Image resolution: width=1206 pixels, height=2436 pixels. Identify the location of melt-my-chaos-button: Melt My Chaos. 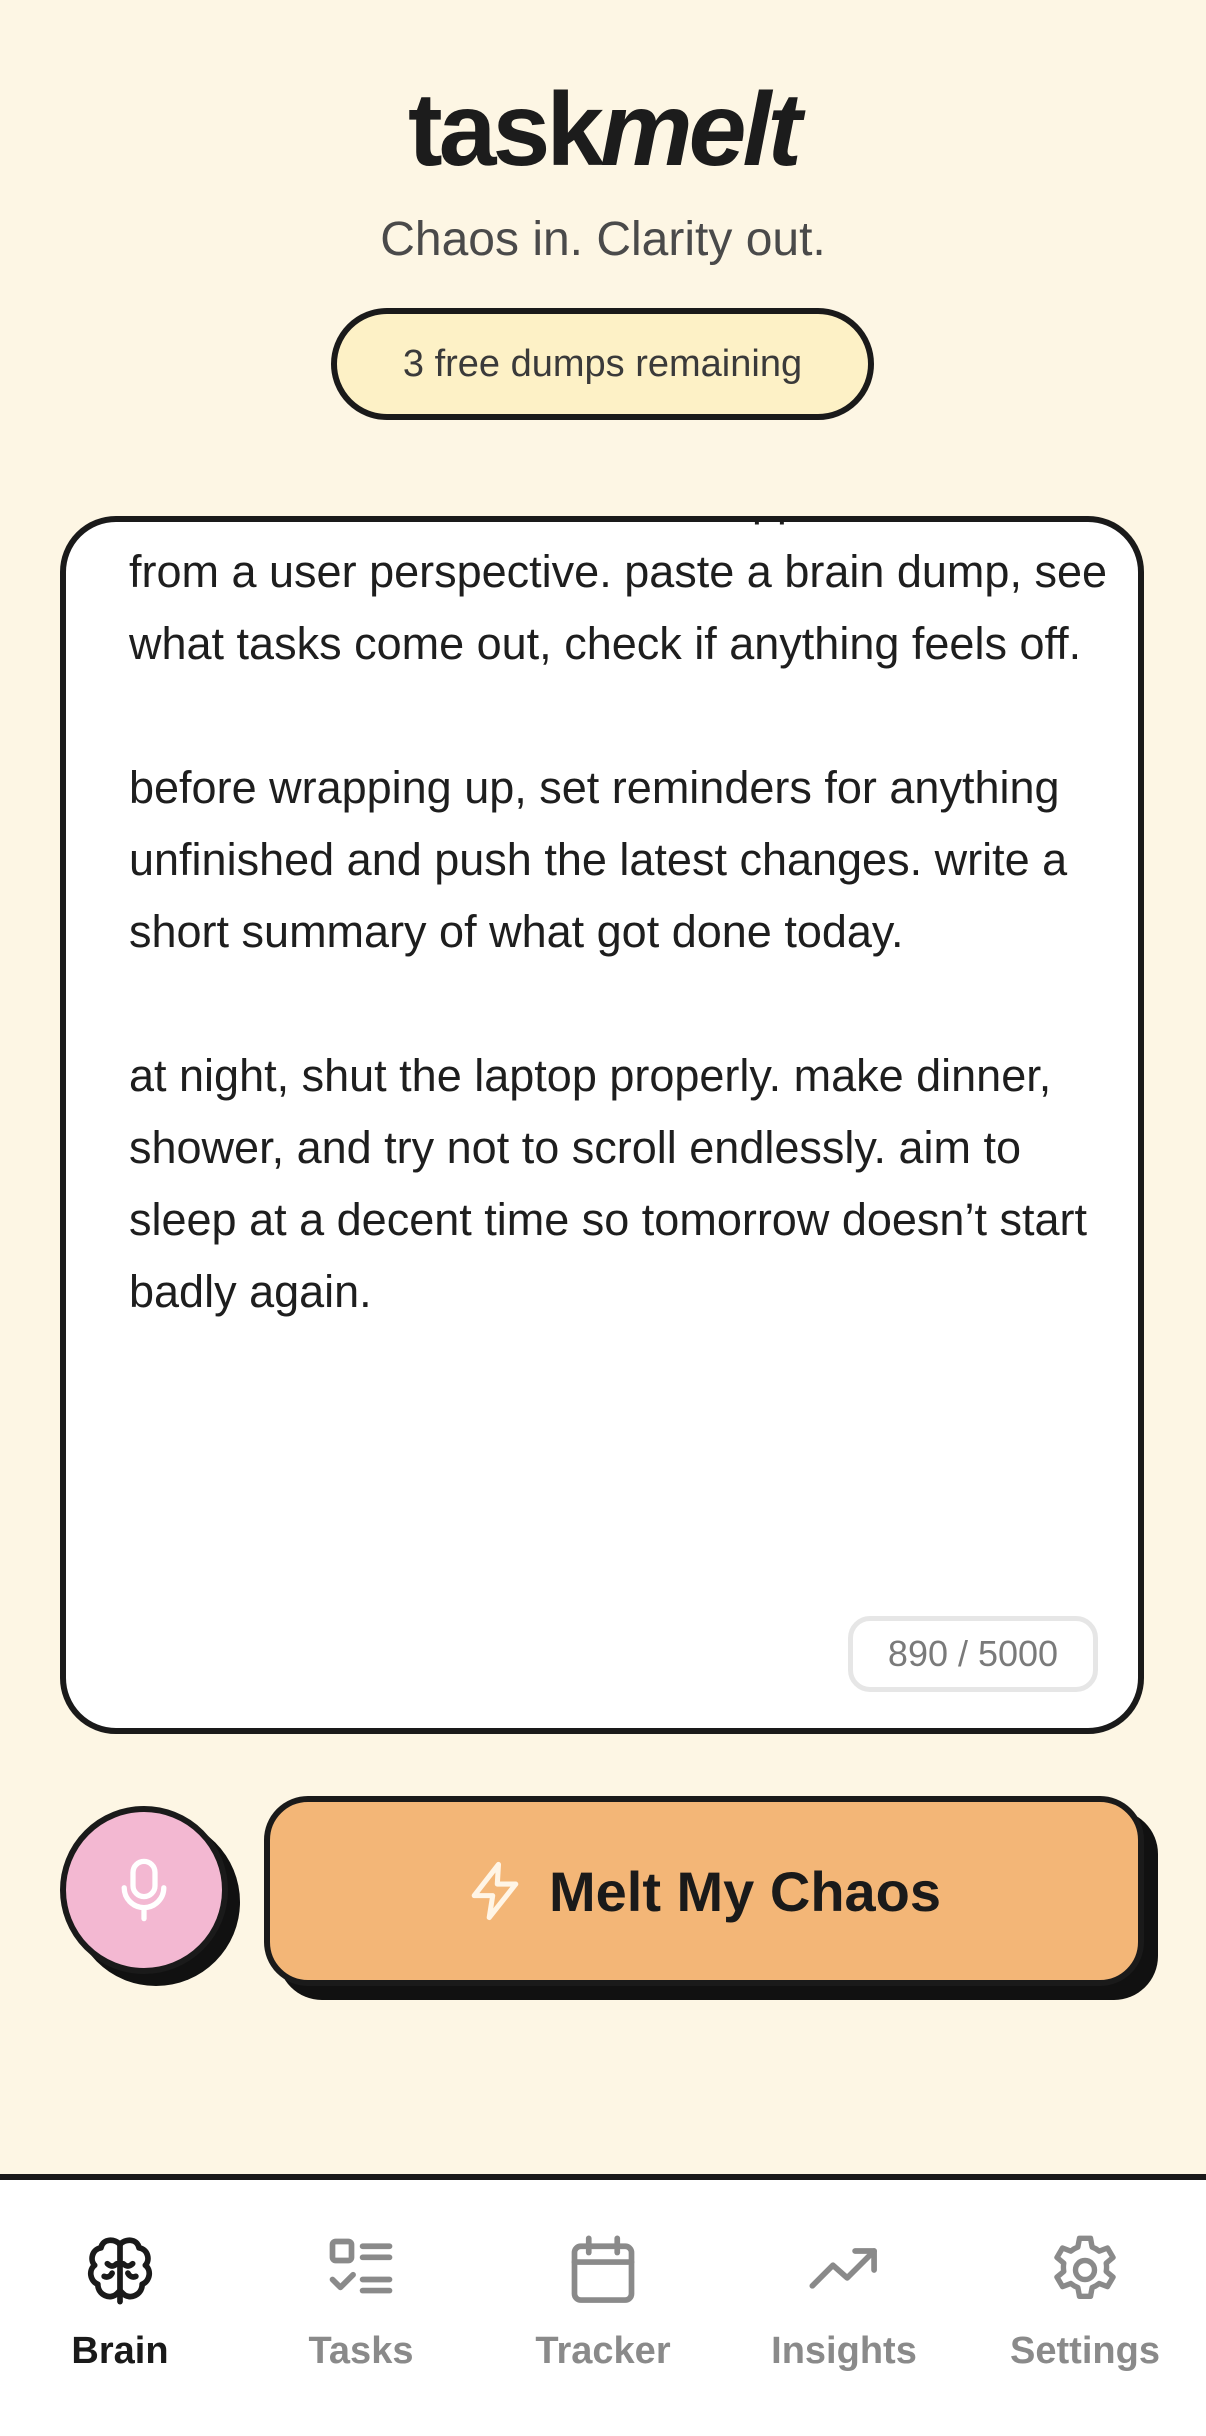
(704, 1891).